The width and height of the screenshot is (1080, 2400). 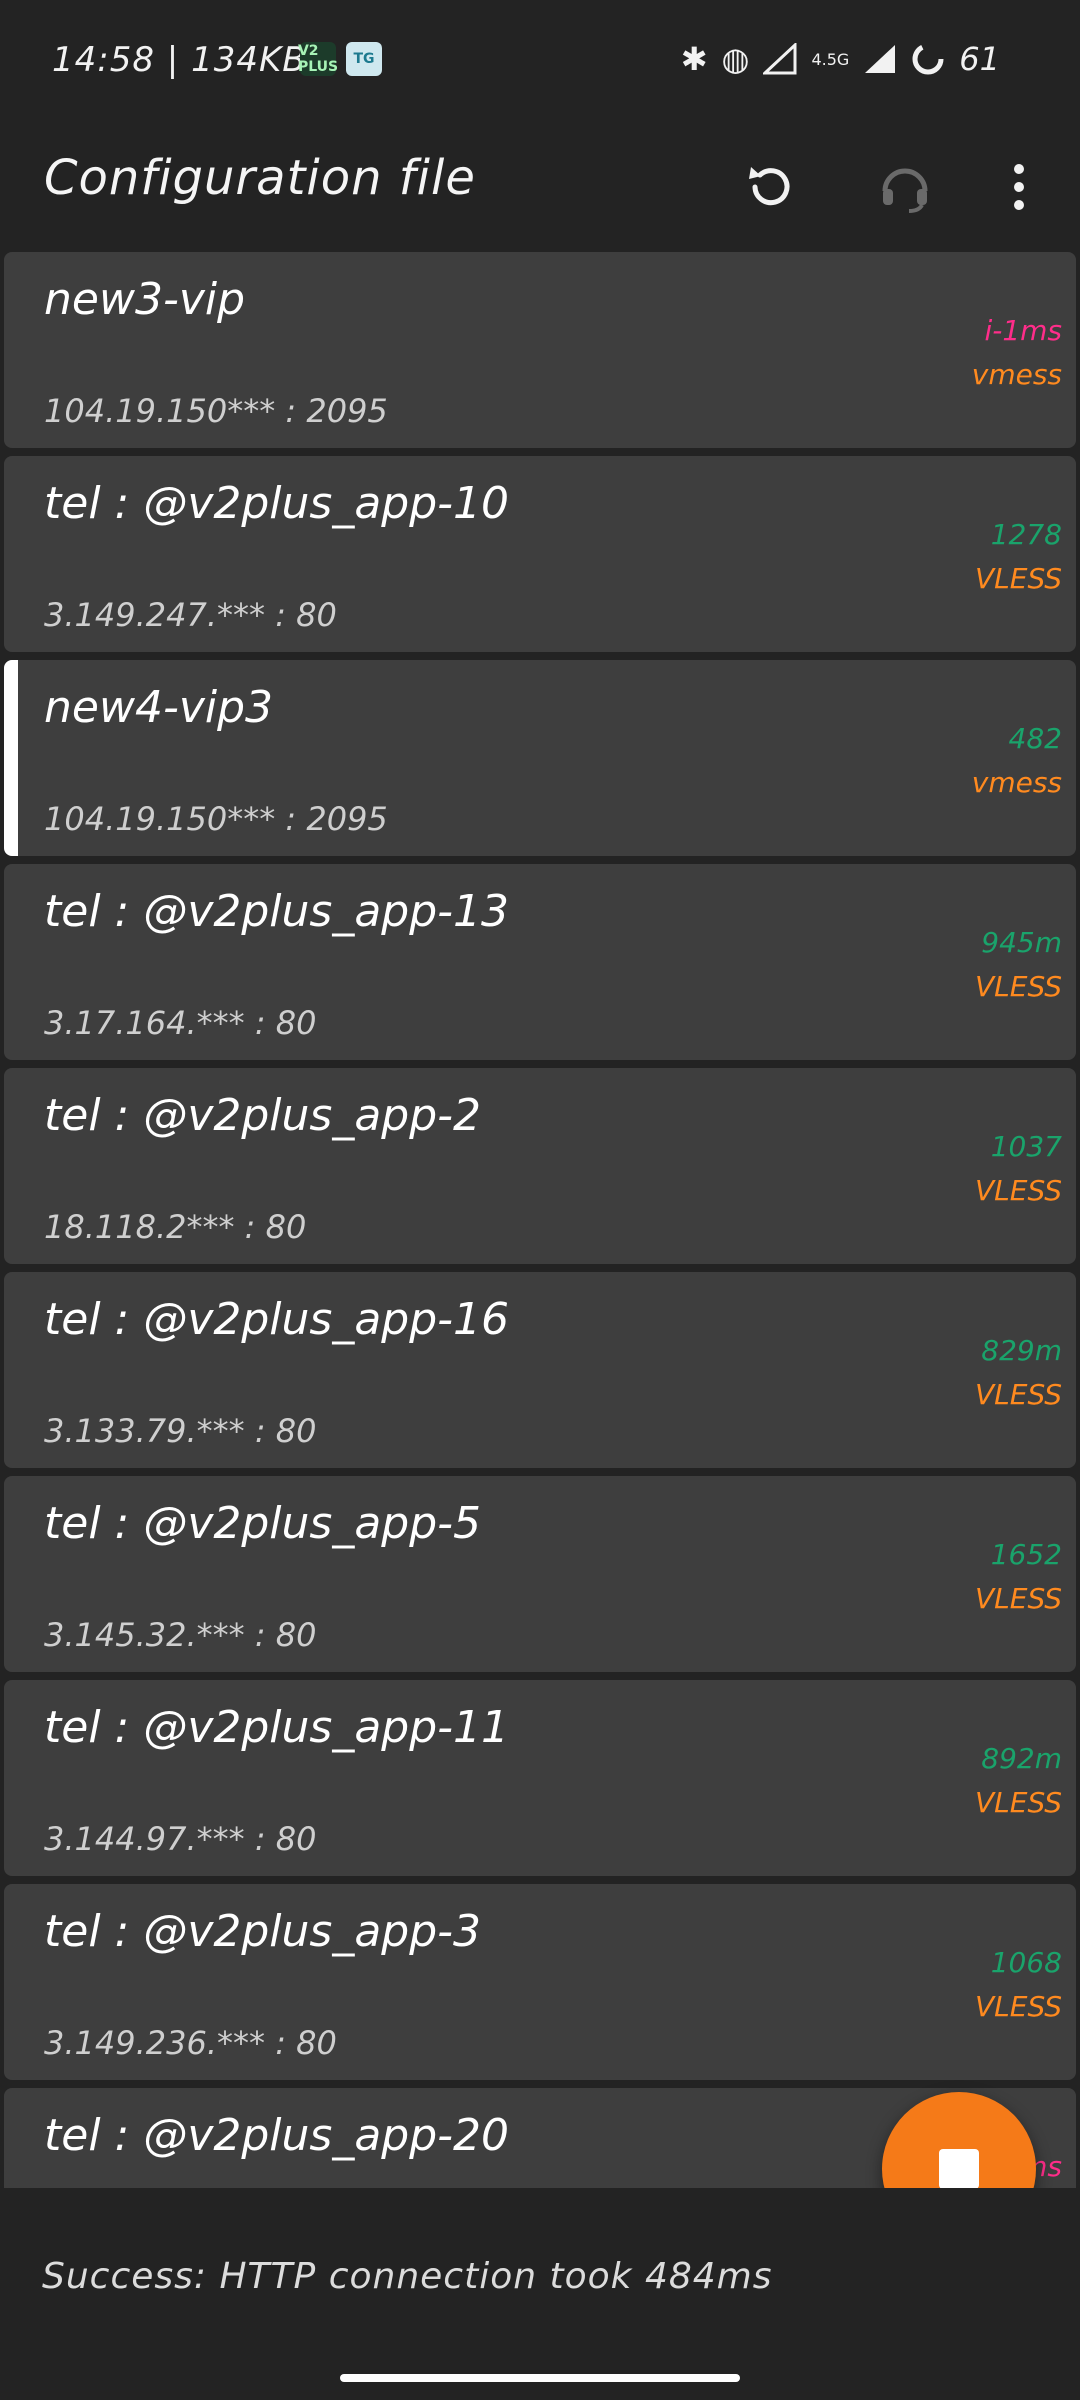 I want to click on config-name: new3-vip, so click(x=145, y=299).